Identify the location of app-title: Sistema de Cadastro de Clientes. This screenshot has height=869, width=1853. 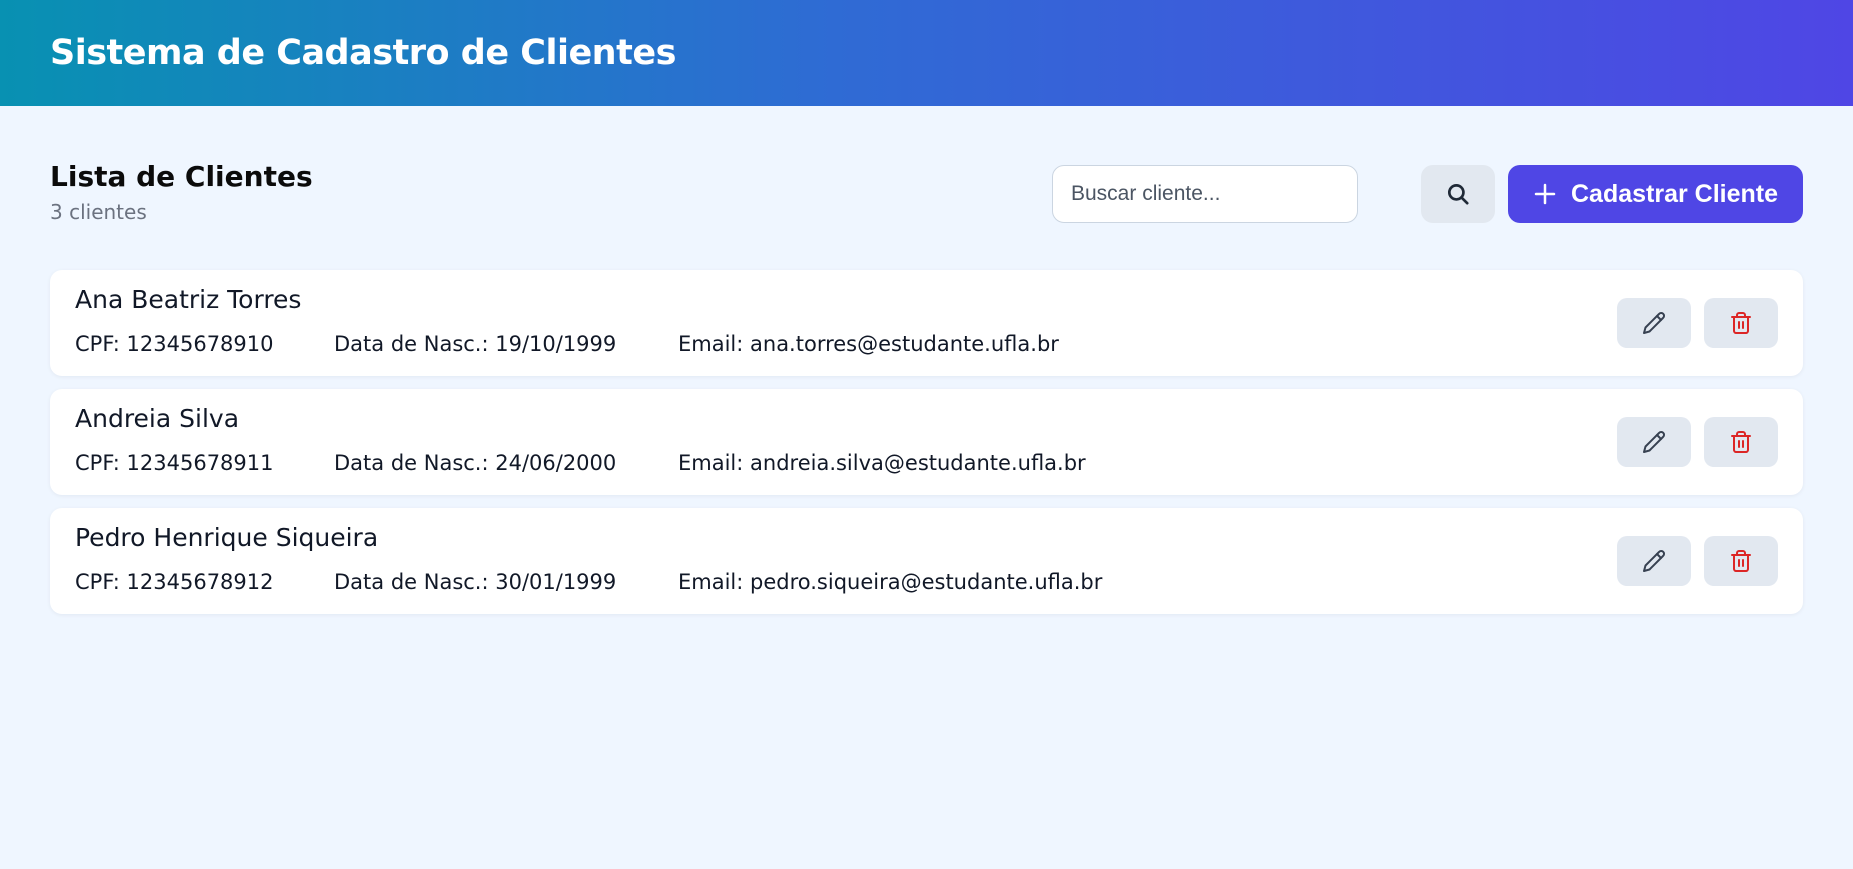
(363, 53).